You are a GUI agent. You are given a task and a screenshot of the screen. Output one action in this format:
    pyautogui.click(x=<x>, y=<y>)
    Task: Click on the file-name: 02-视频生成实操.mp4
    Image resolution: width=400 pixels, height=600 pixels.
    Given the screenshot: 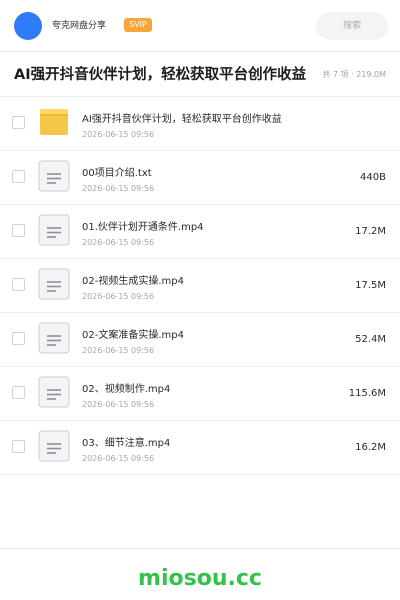 What is the action you would take?
    pyautogui.click(x=133, y=281)
    